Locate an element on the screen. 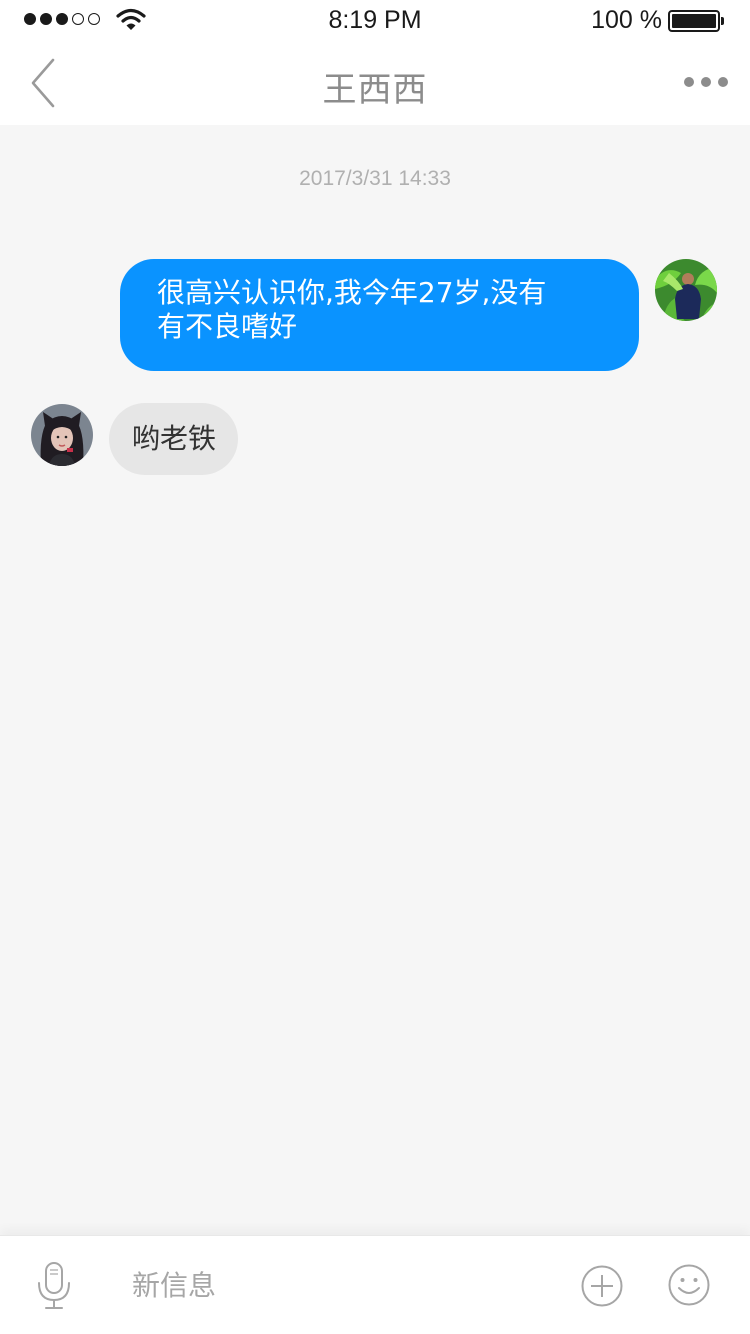 The image size is (750, 1334). voice-input-button is located at coordinates (54, 1286).